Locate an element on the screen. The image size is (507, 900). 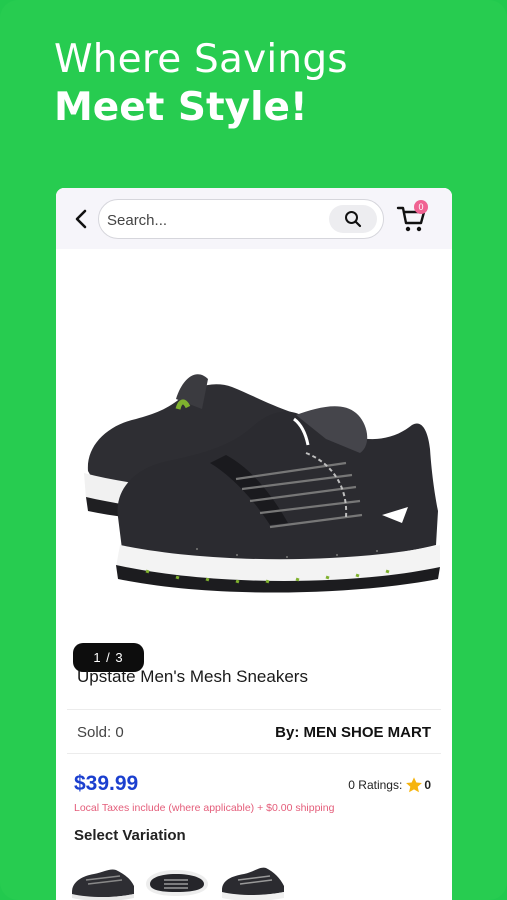
star-icon is located at coordinates (414, 785).